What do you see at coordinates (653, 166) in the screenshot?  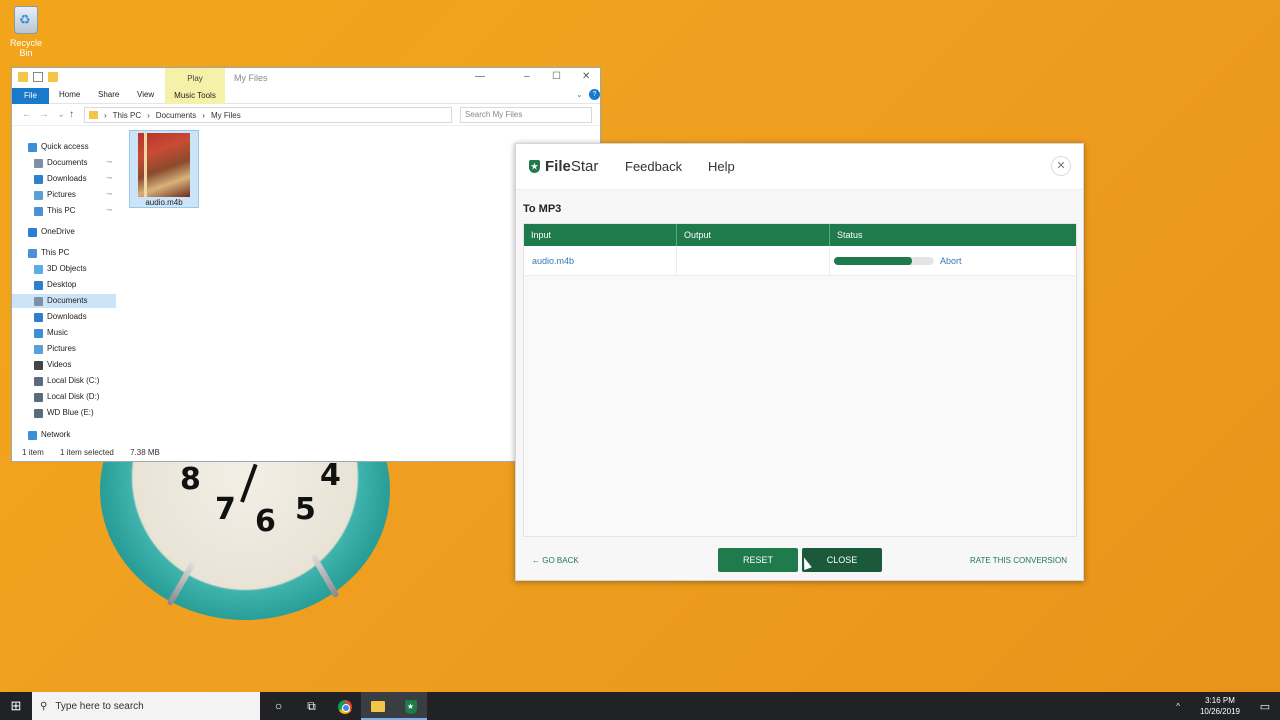 I see `nav-feedback: Feedback` at bounding box center [653, 166].